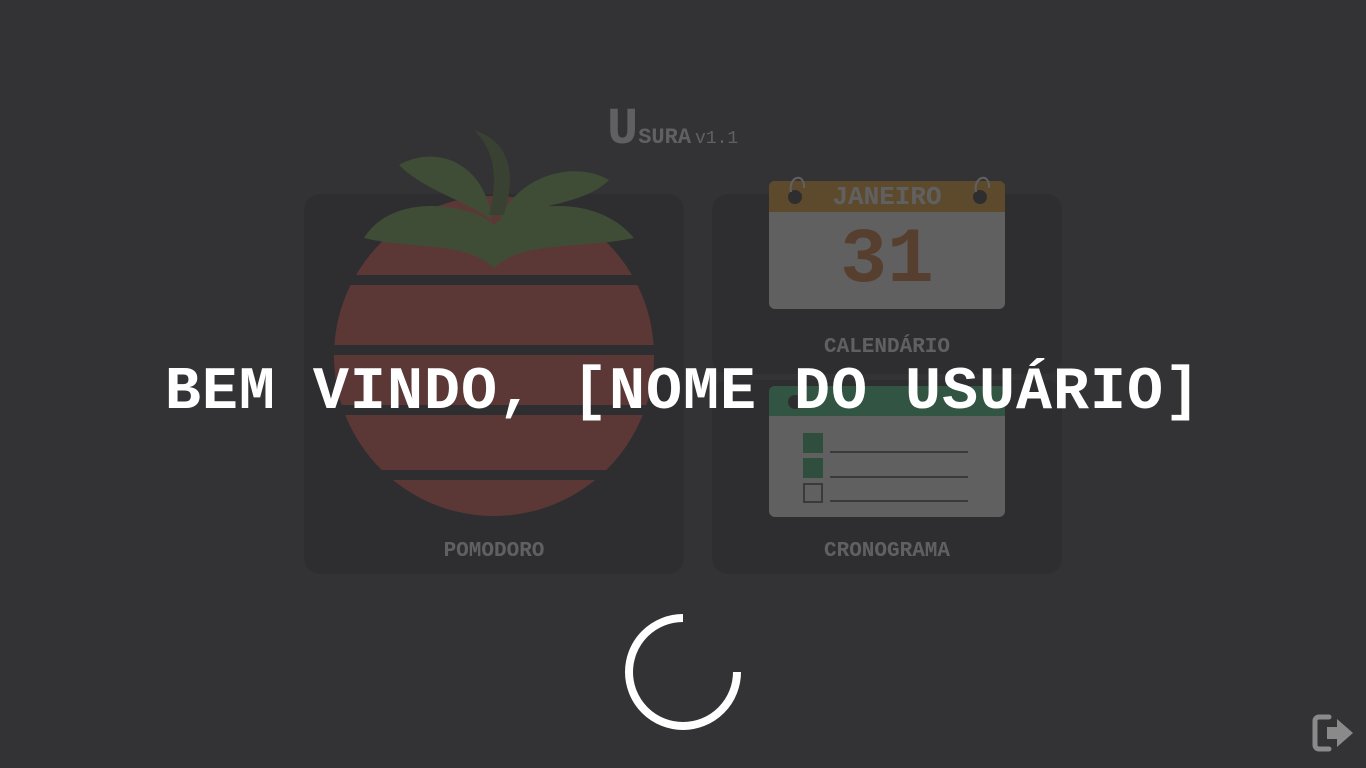 The height and width of the screenshot is (768, 1366). What do you see at coordinates (887, 551) in the screenshot?
I see `cronograma-label: CRONOGRAMA` at bounding box center [887, 551].